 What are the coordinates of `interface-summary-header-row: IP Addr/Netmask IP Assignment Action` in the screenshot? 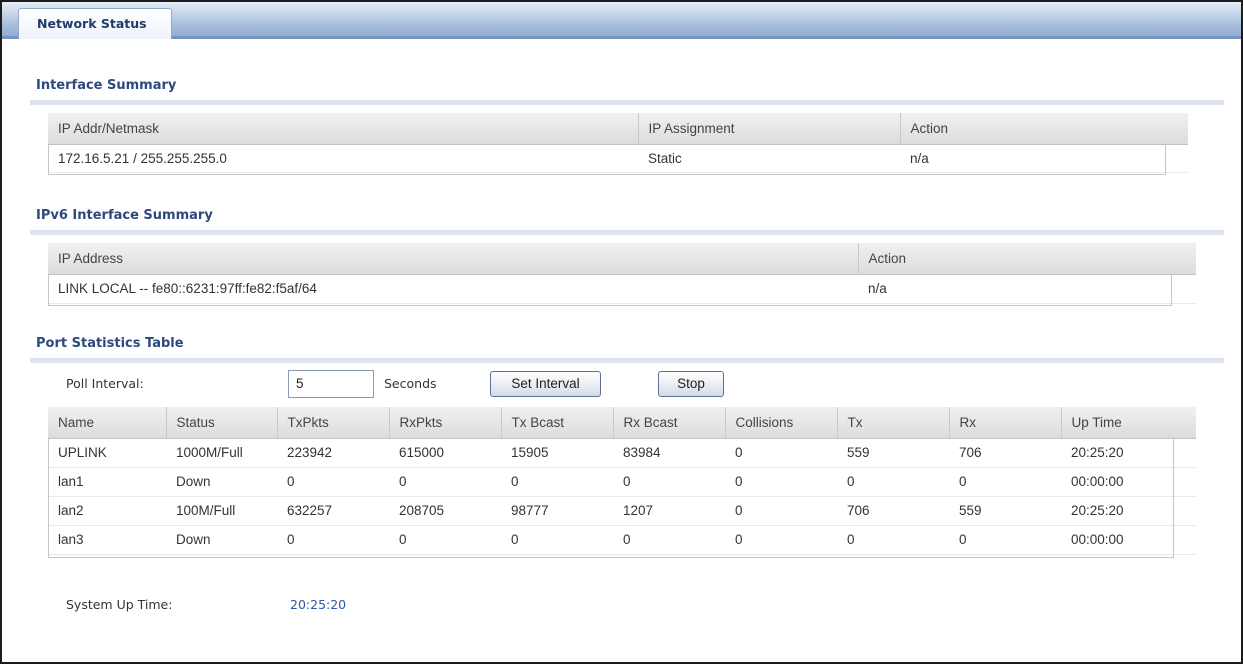 It's located at (618, 129).